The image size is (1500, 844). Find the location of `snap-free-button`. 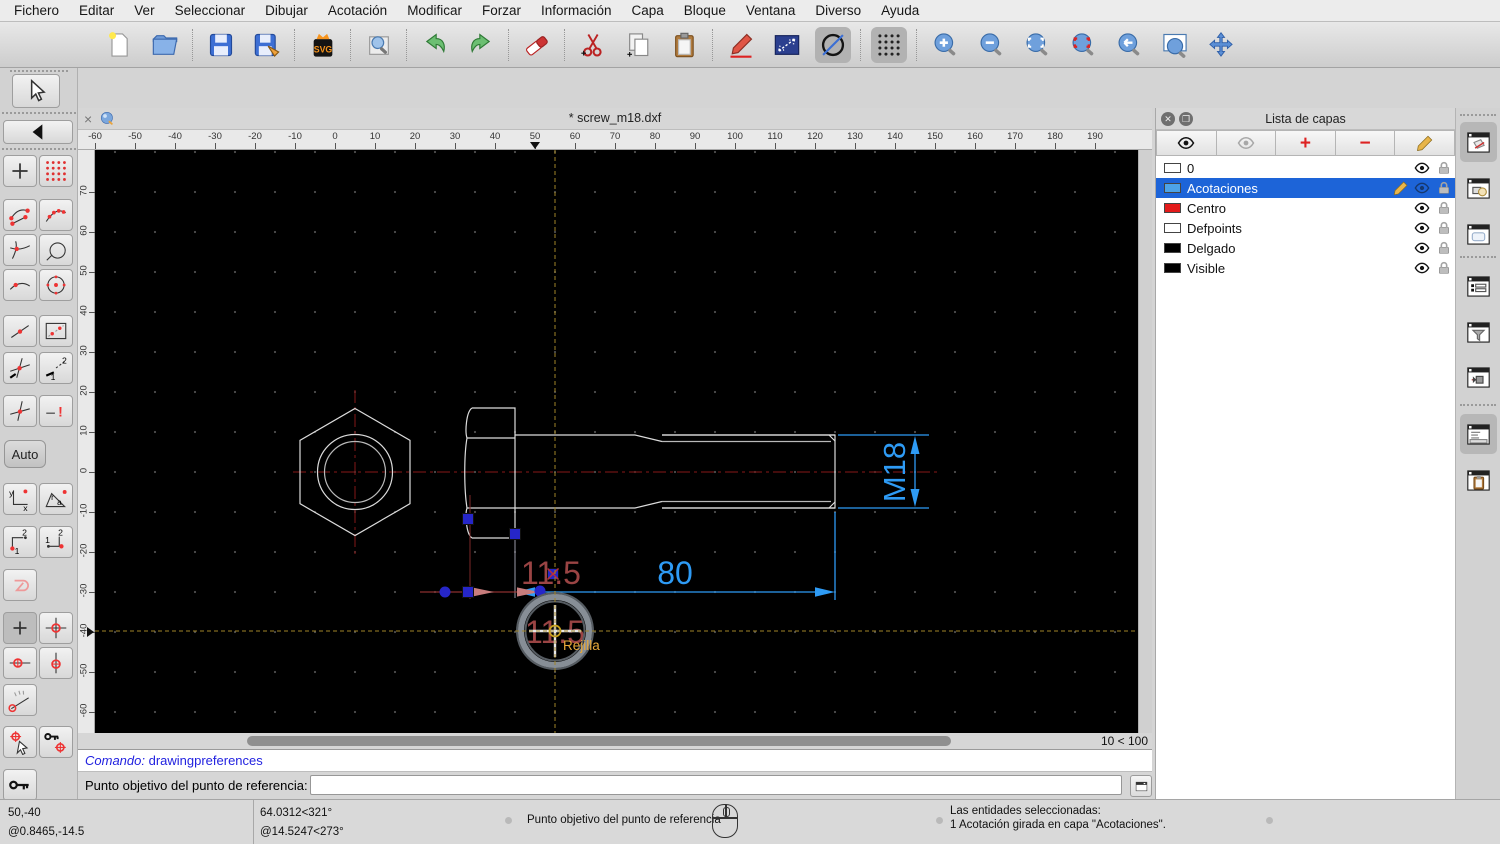

snap-free-button is located at coordinates (20, 171).